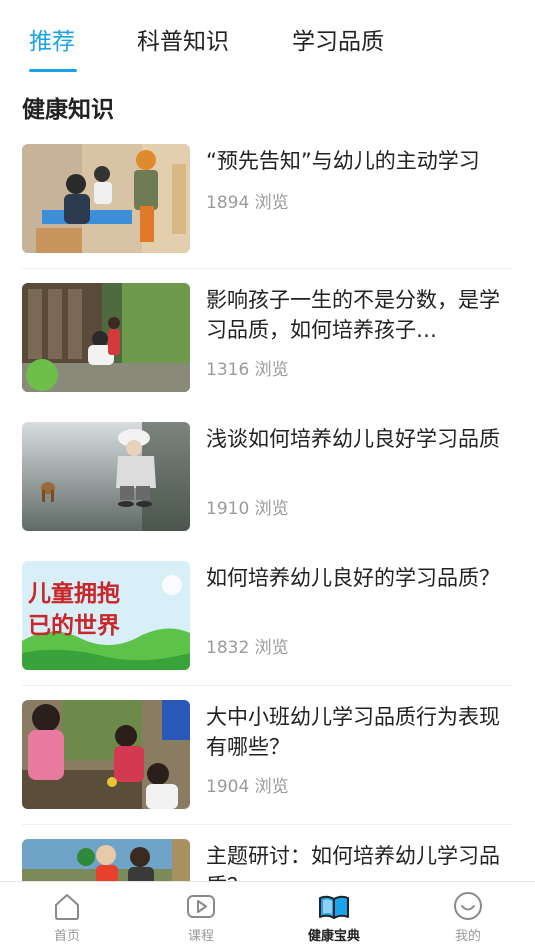 The height and width of the screenshot is (951, 535). What do you see at coordinates (333, 936) in the screenshot?
I see `nav-health-guide-label: 健康宝典` at bounding box center [333, 936].